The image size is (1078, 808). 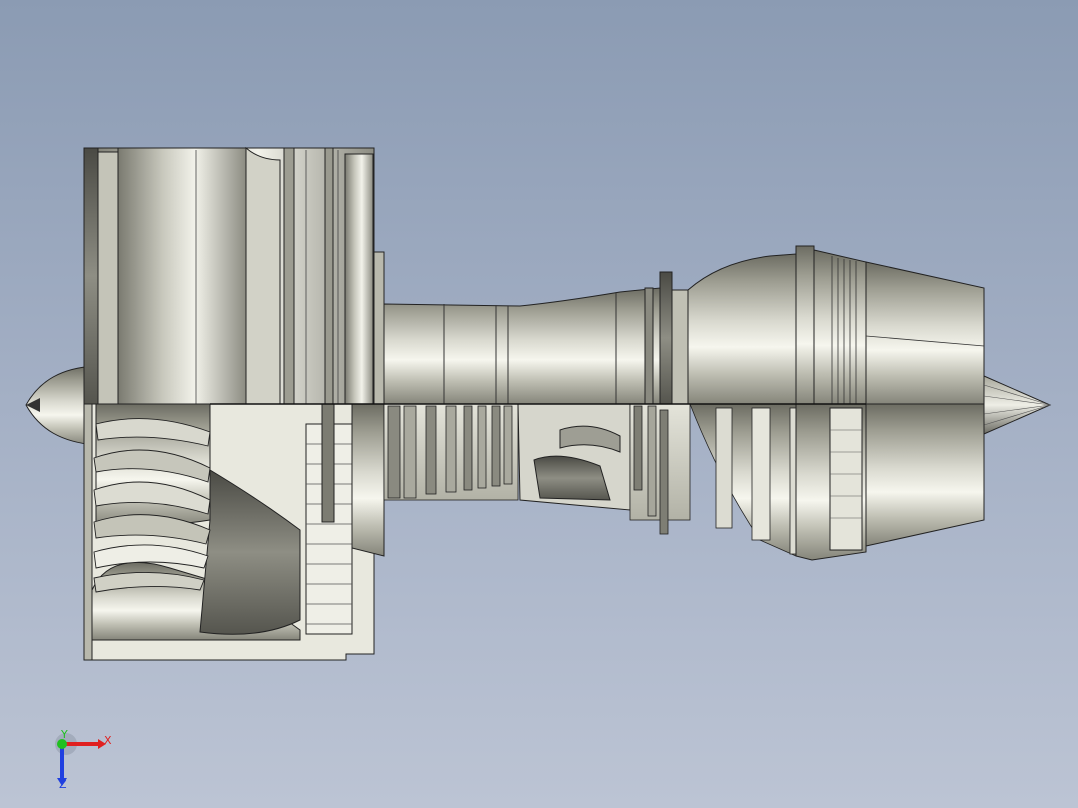 I want to click on turbine-stages, so click(x=720, y=480).